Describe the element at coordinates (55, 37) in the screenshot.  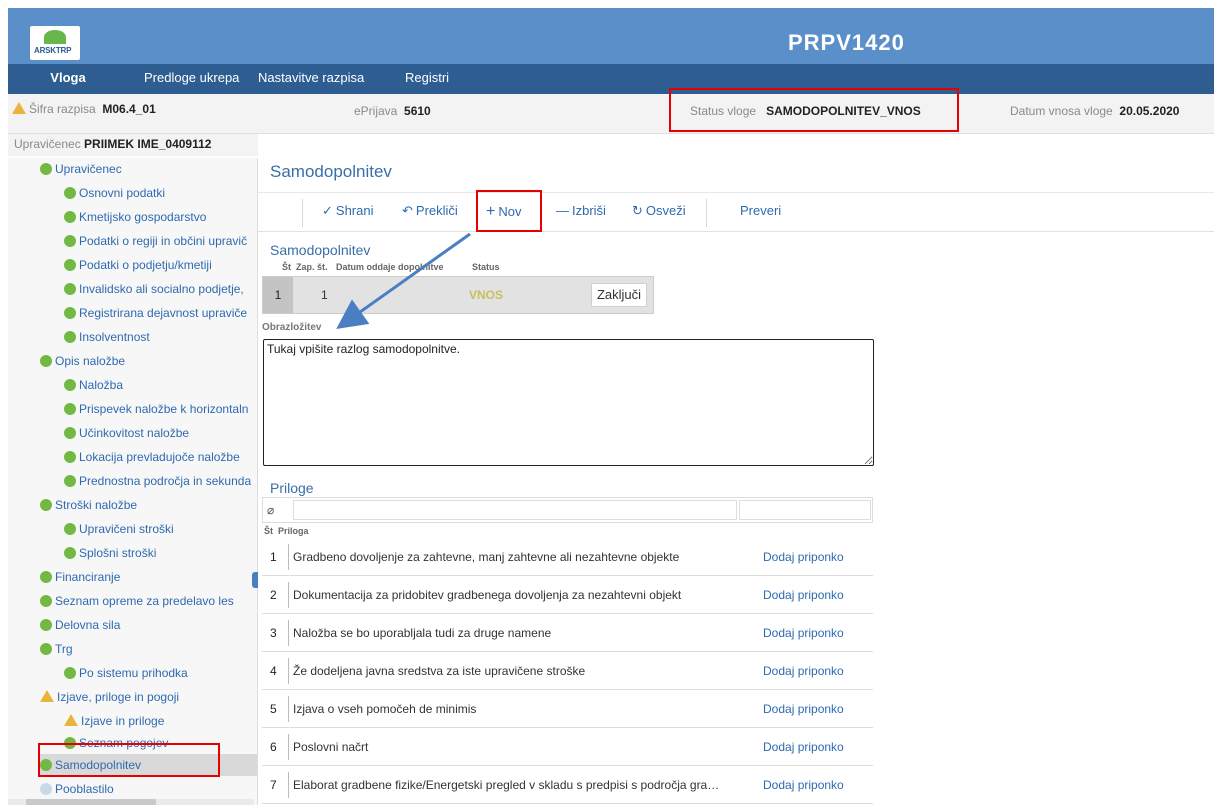
I see `logo-leaf-icon` at that location.